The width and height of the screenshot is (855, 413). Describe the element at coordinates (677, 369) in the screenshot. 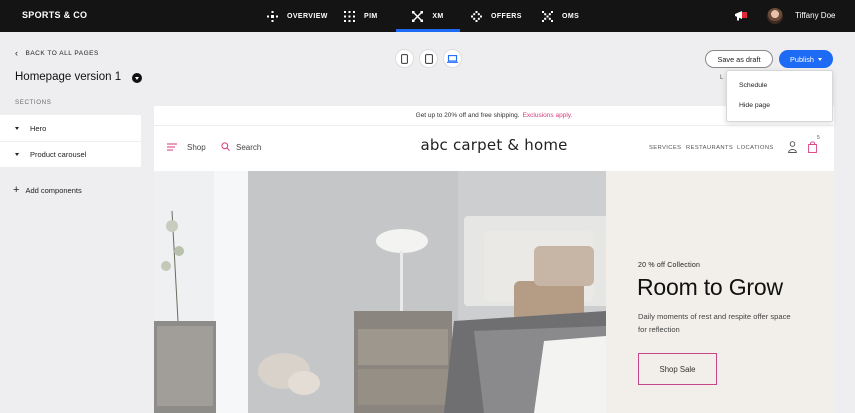

I see `shop-sale-button: Shop Sale` at that location.